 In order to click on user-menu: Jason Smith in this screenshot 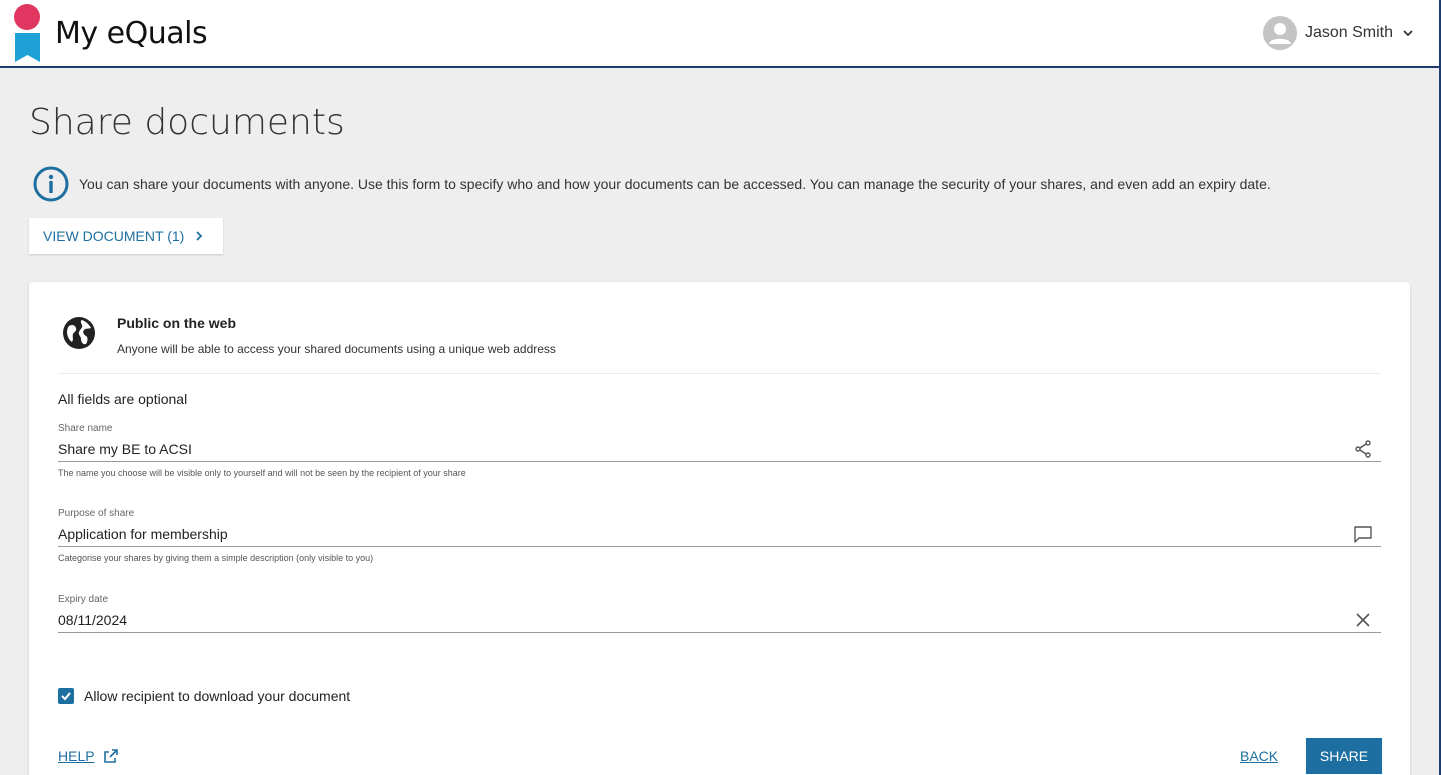, I will do `click(1338, 33)`.